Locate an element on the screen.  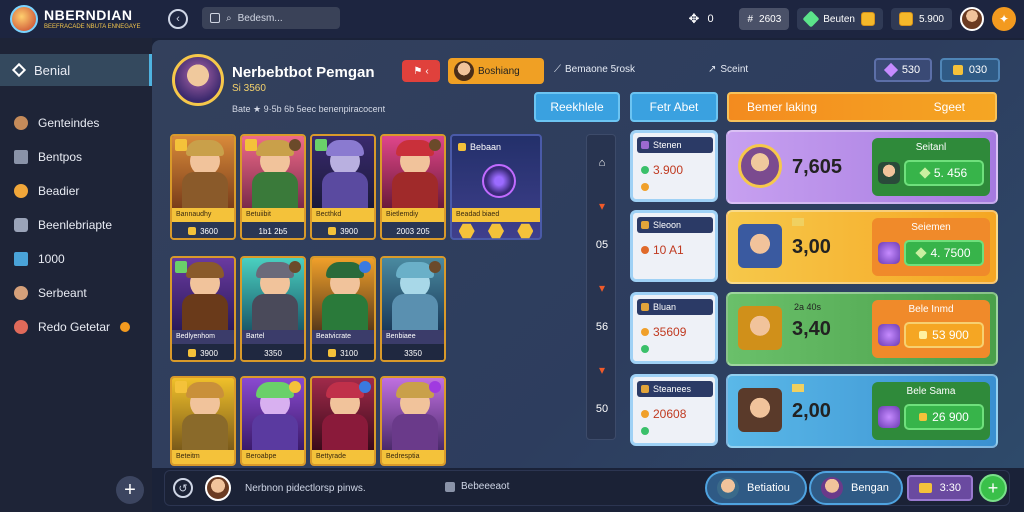
chest-card: Bebaan Beadad biaed is located at coordinates (496, 187).